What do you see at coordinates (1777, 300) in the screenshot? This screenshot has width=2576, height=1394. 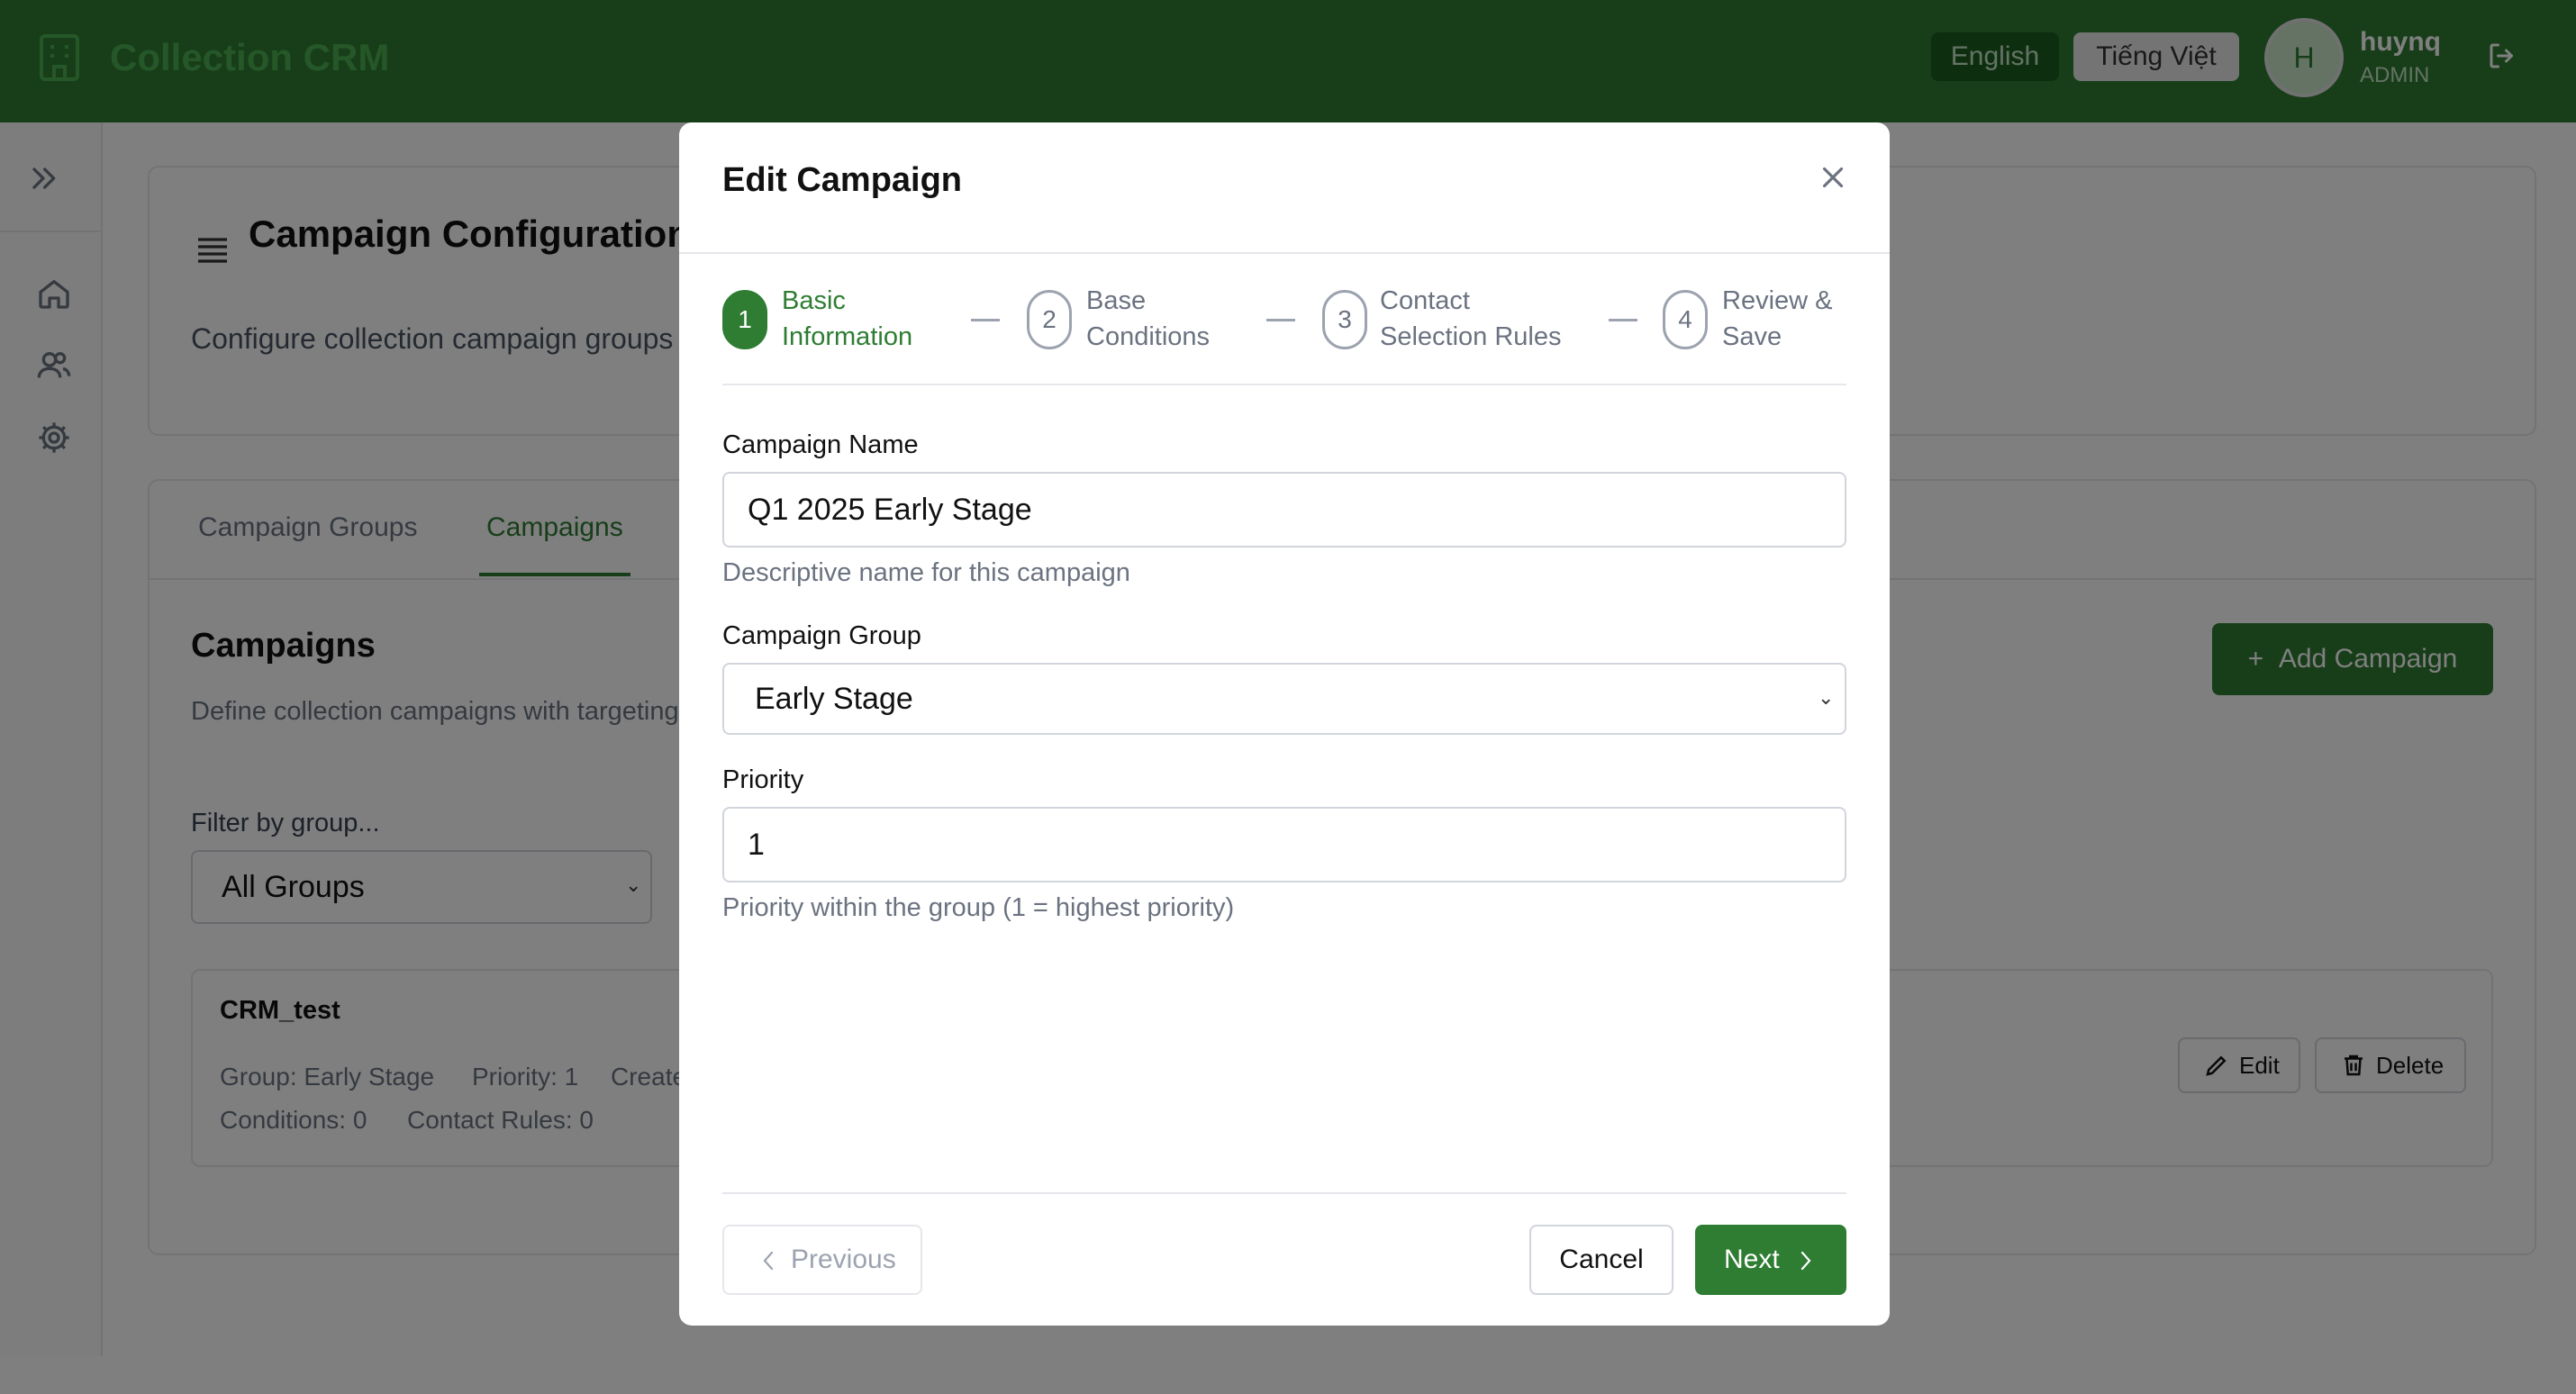 I see `step-4-line1: Review &` at bounding box center [1777, 300].